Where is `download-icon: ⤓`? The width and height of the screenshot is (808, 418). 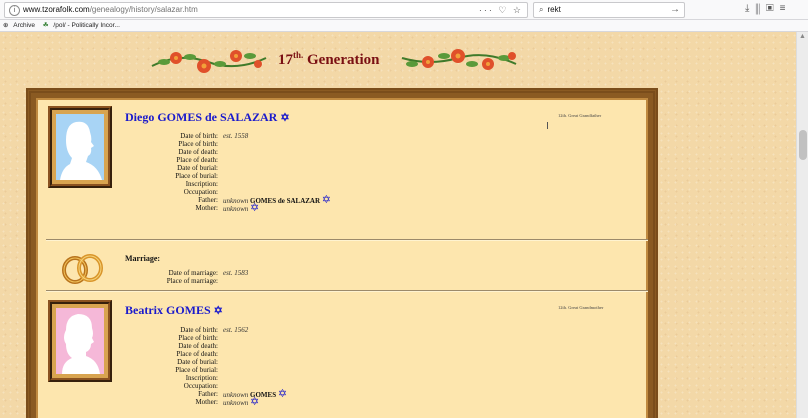 download-icon: ⤓ is located at coordinates (750, 8).